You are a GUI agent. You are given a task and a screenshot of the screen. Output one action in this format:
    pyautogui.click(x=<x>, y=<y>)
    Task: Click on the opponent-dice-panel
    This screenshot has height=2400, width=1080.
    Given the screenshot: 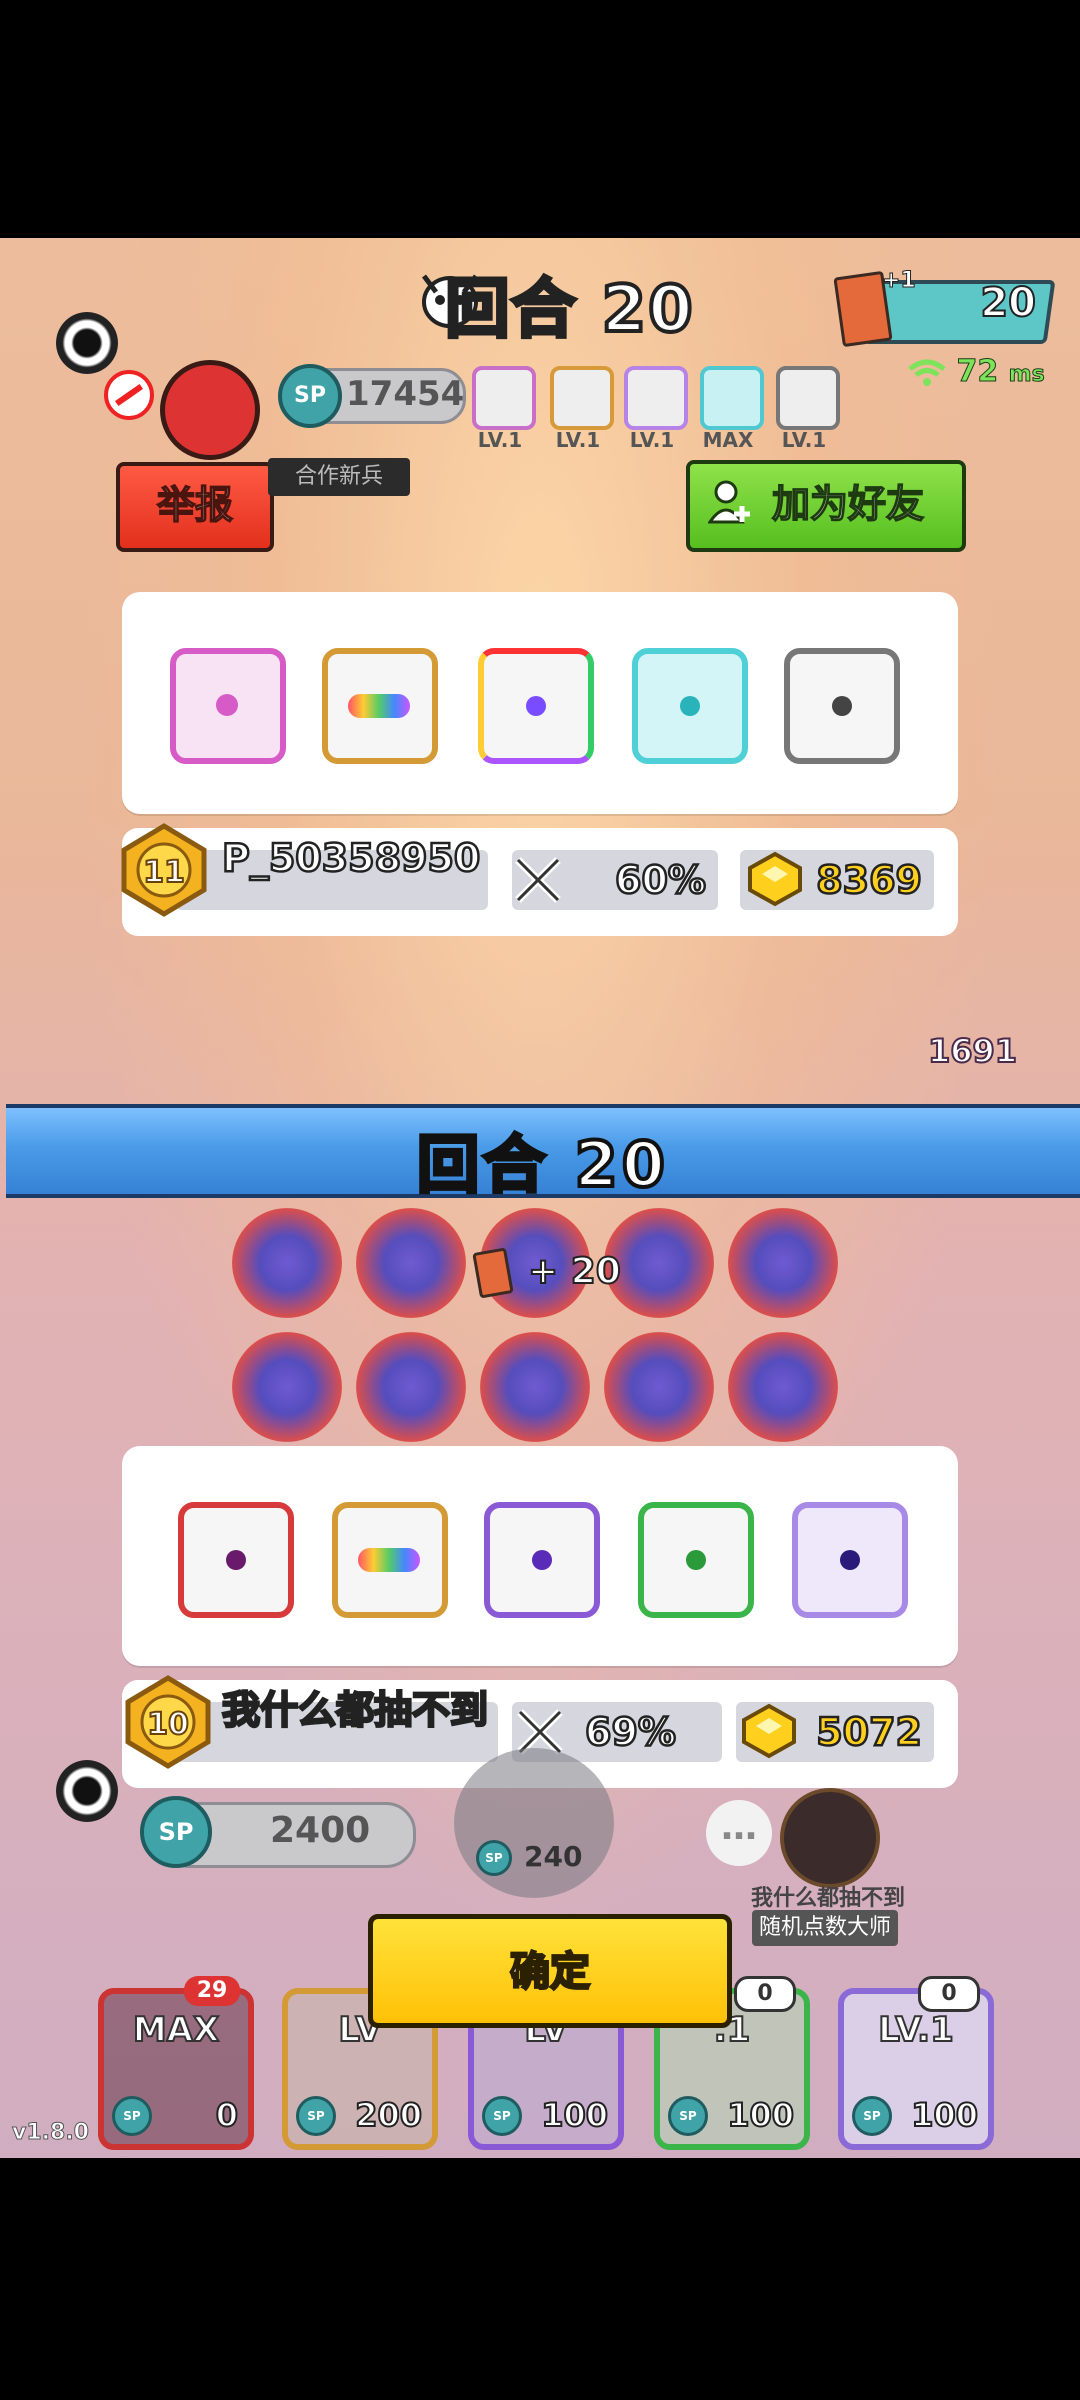 What is the action you would take?
    pyautogui.click(x=540, y=703)
    